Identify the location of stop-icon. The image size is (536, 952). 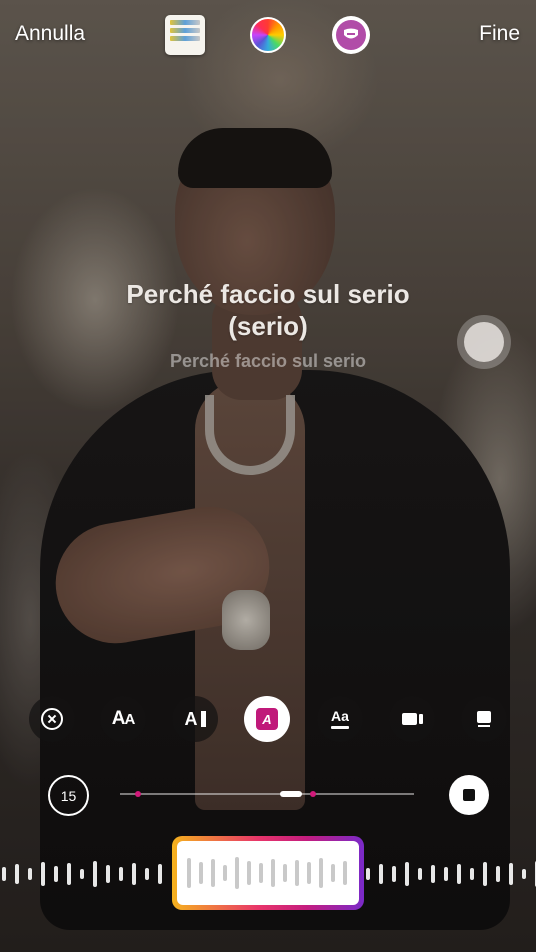
(469, 795).